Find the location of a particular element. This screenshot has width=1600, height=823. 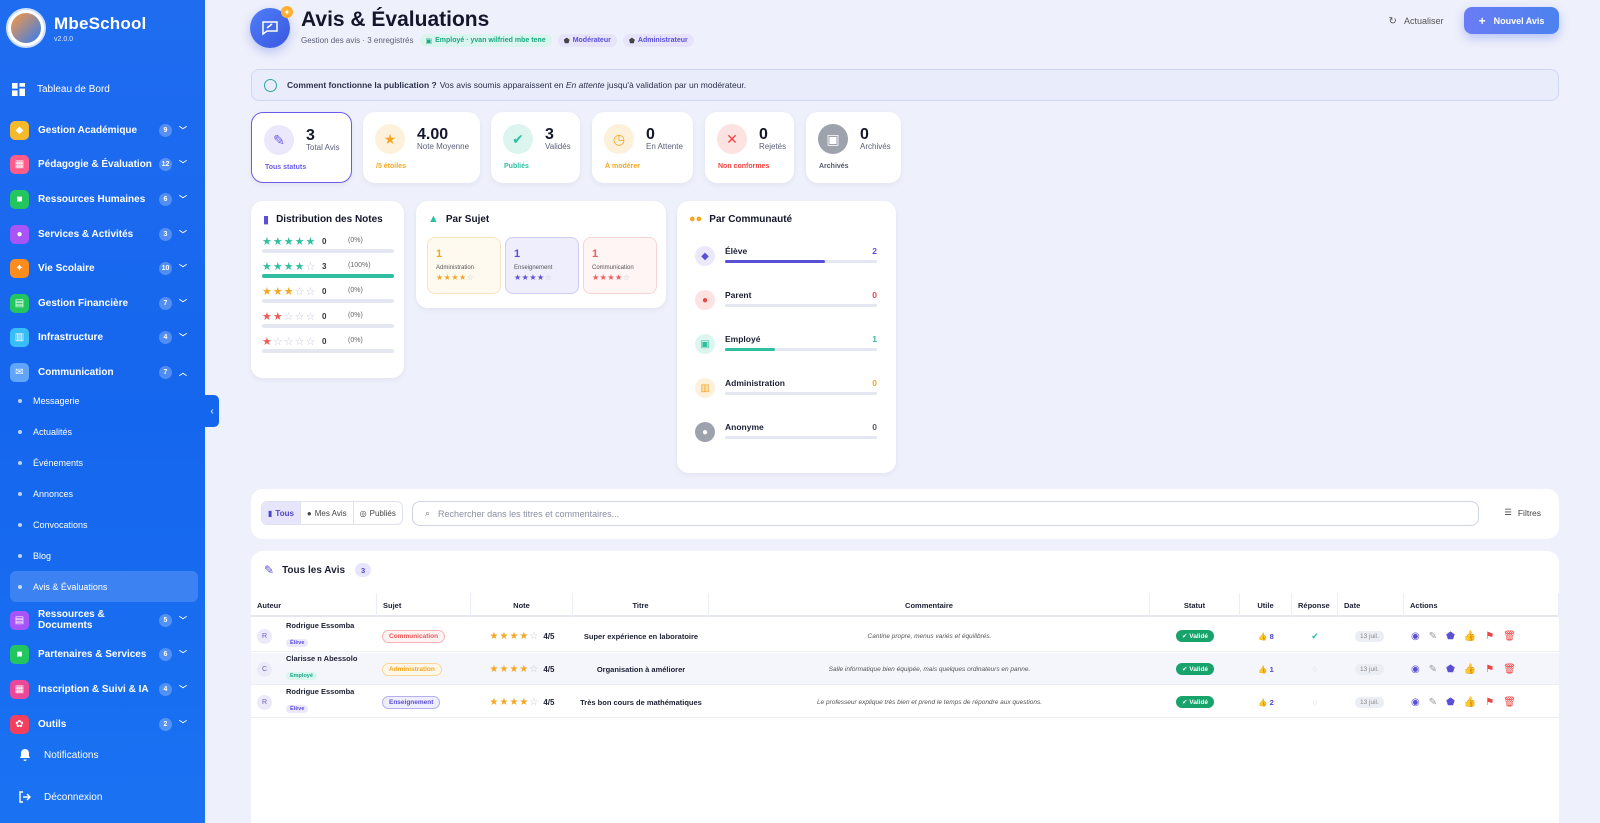

subtitle-text: Gestion des avis · 3 enregistrés is located at coordinates (357, 40).